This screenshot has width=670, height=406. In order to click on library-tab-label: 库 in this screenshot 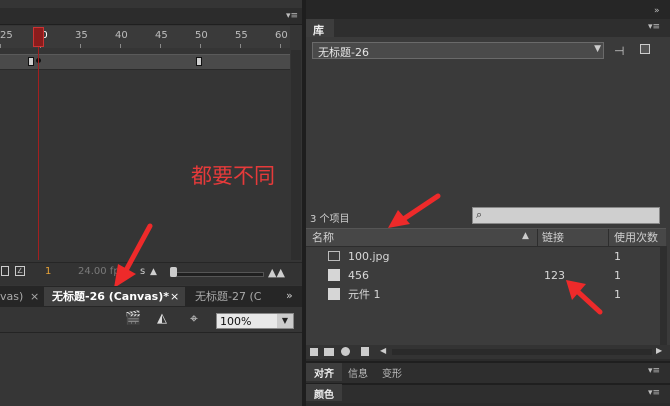, I will do `click(318, 30)`.